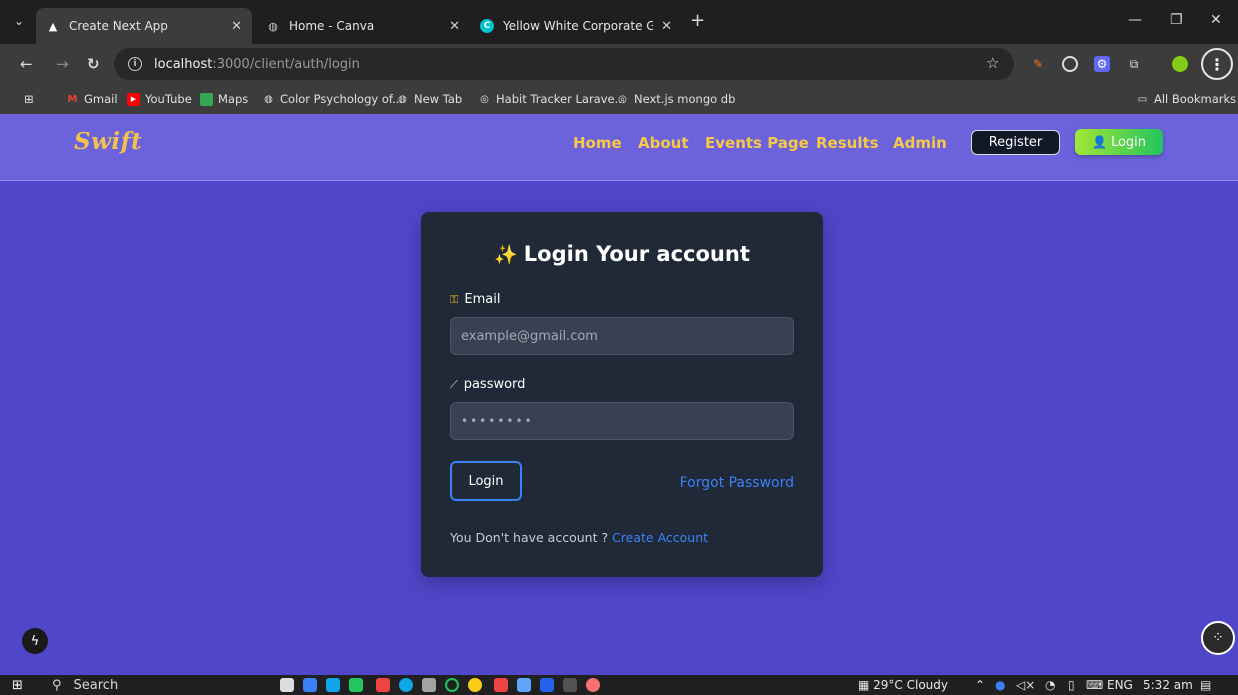 The width and height of the screenshot is (1238, 695). Describe the element at coordinates (383, 685) in the screenshot. I see `app-red-icon` at that location.